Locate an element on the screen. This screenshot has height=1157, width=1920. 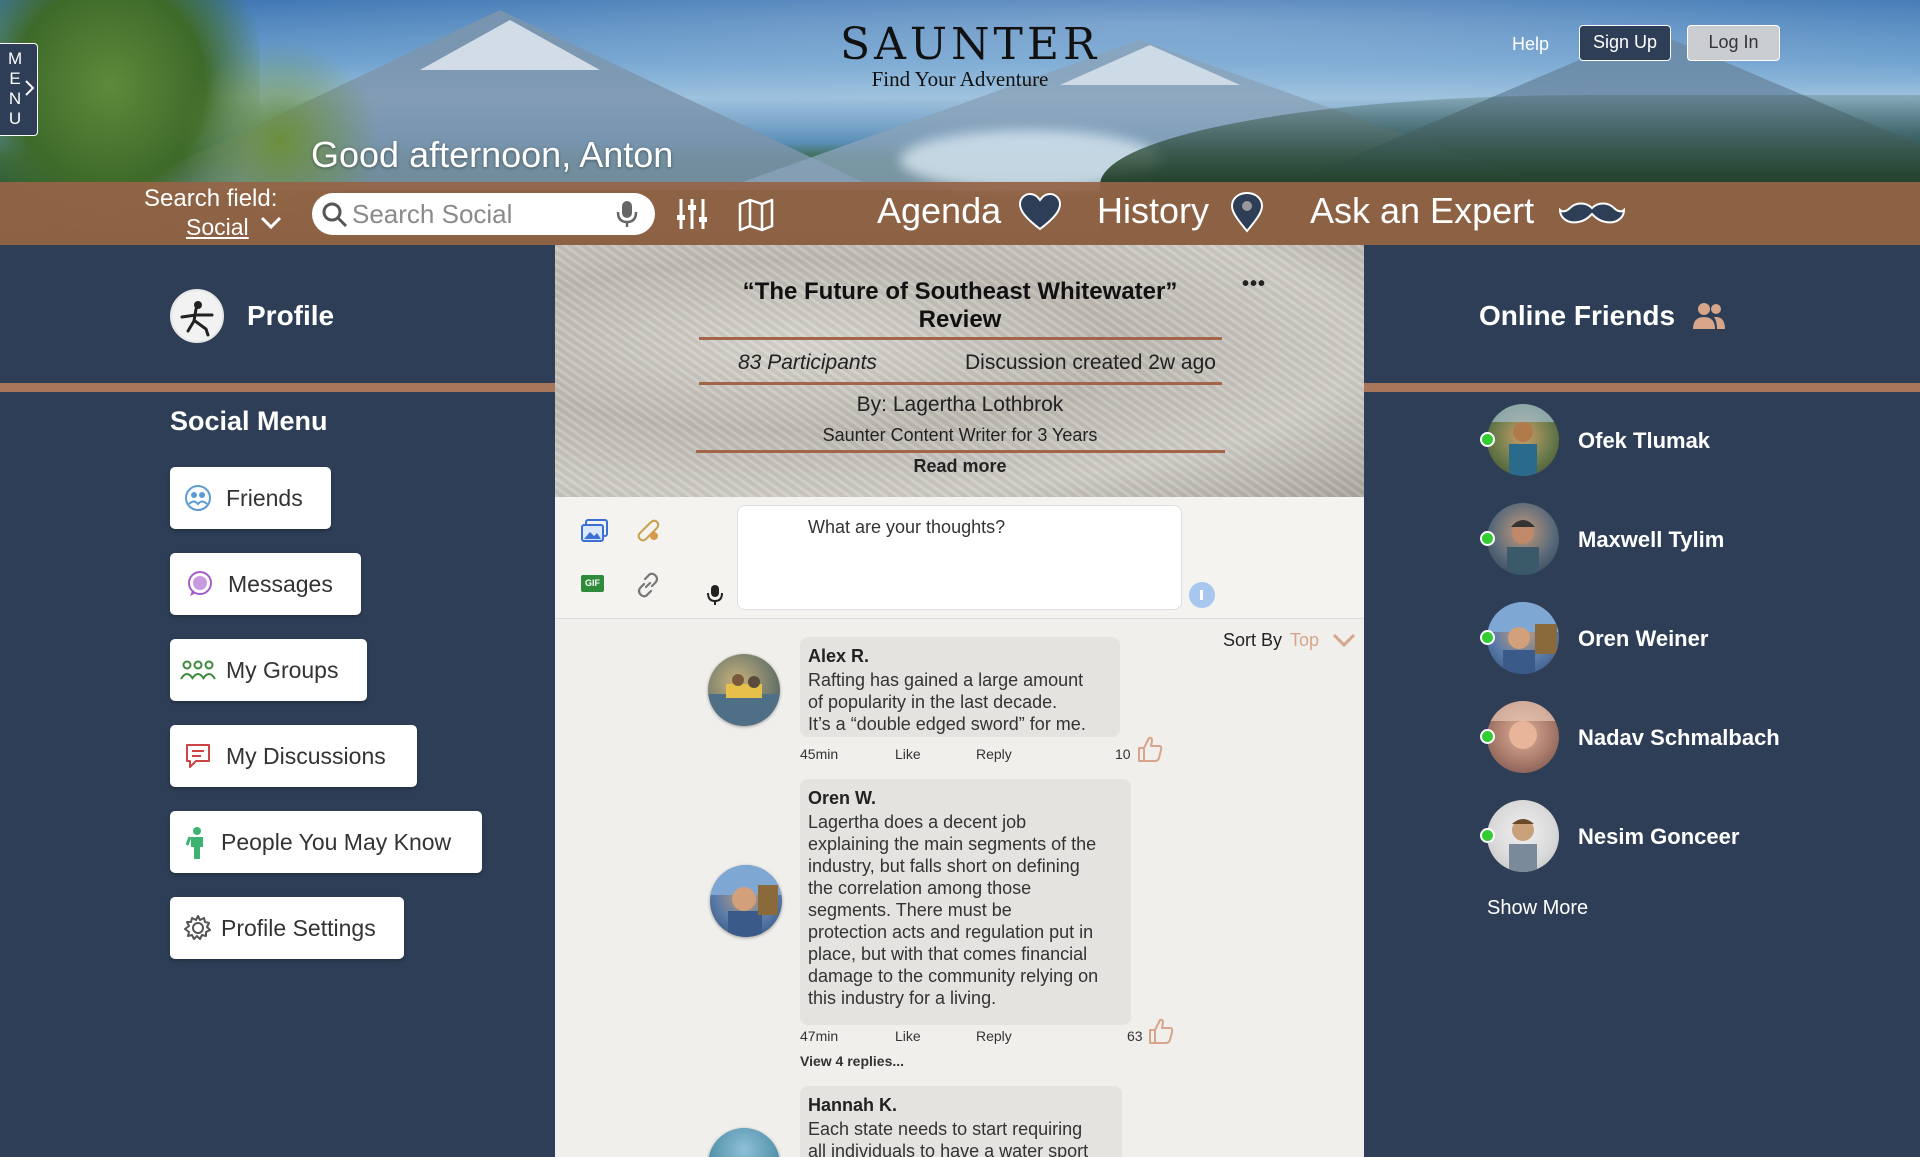
menu-tab: M E N U is located at coordinates (19, 89).